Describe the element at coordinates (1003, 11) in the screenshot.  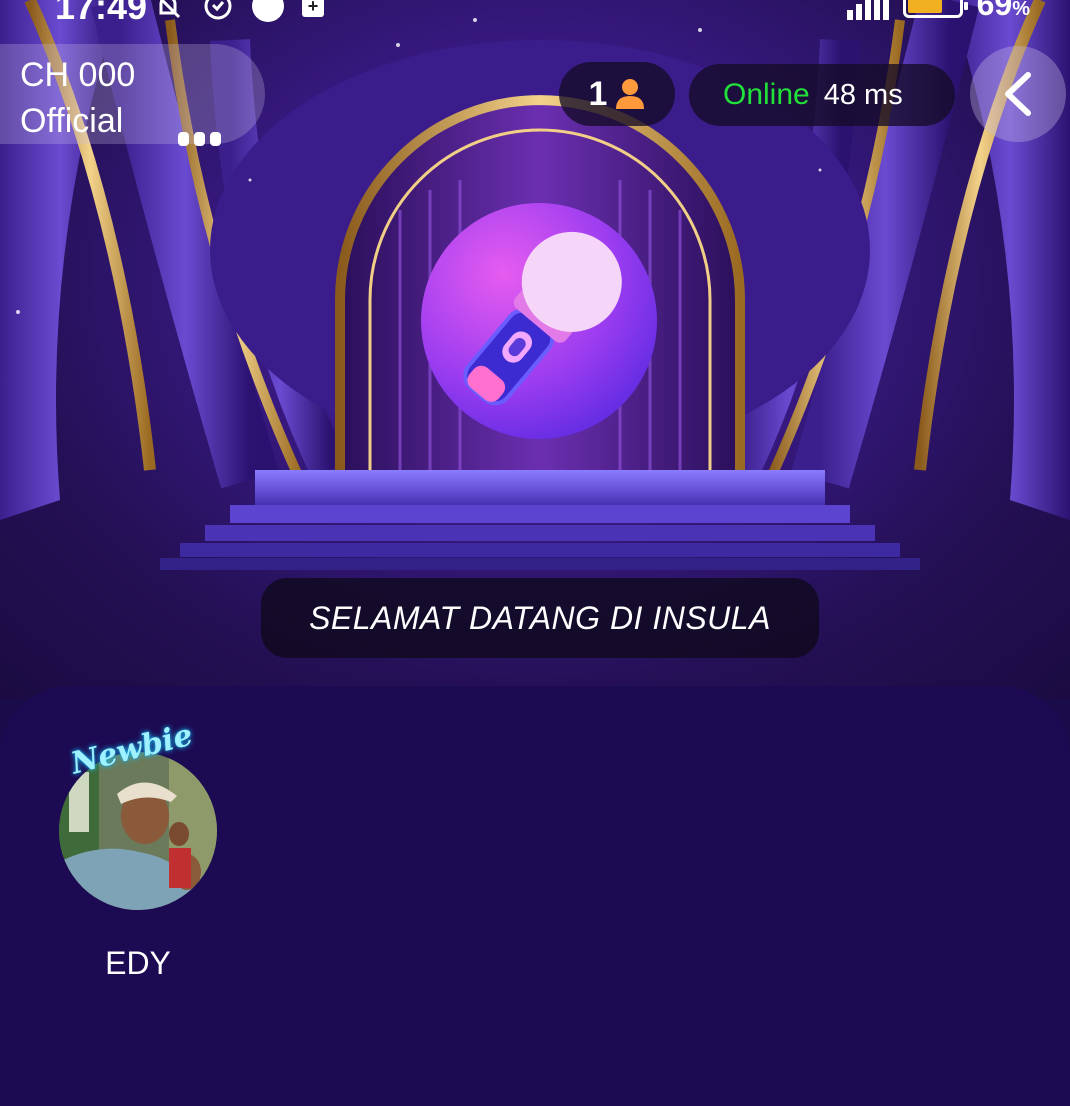
I see `battery-percent: 69%` at that location.